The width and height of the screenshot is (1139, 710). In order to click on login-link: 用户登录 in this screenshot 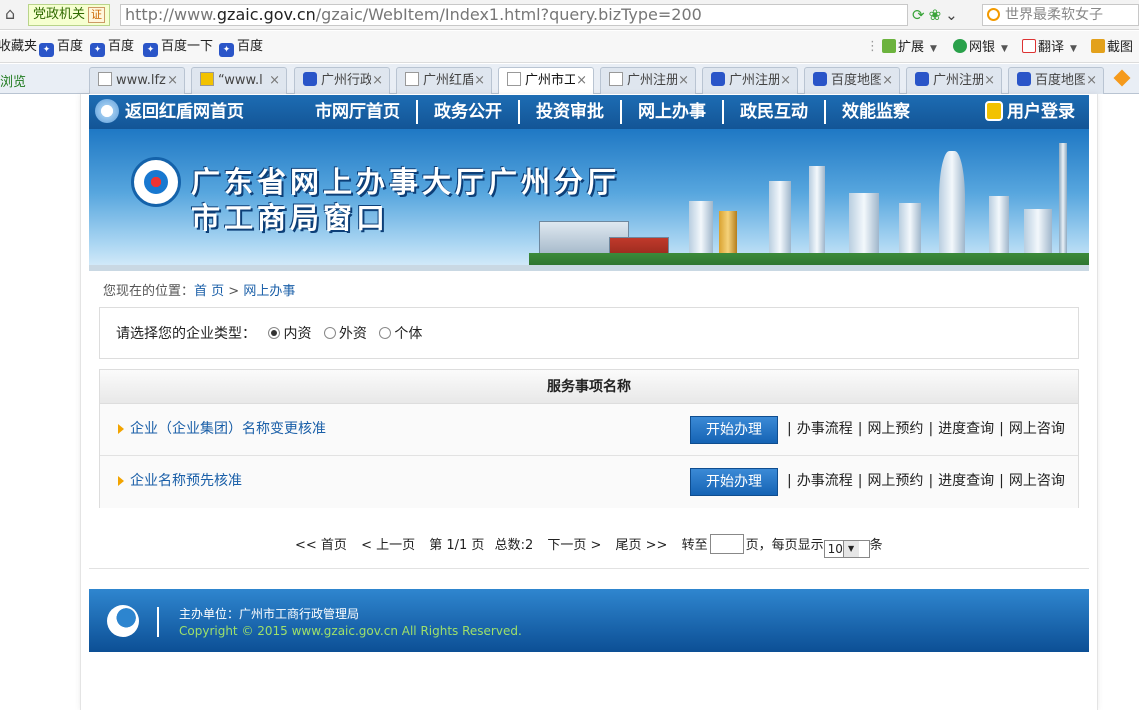, I will do `click(1030, 112)`.